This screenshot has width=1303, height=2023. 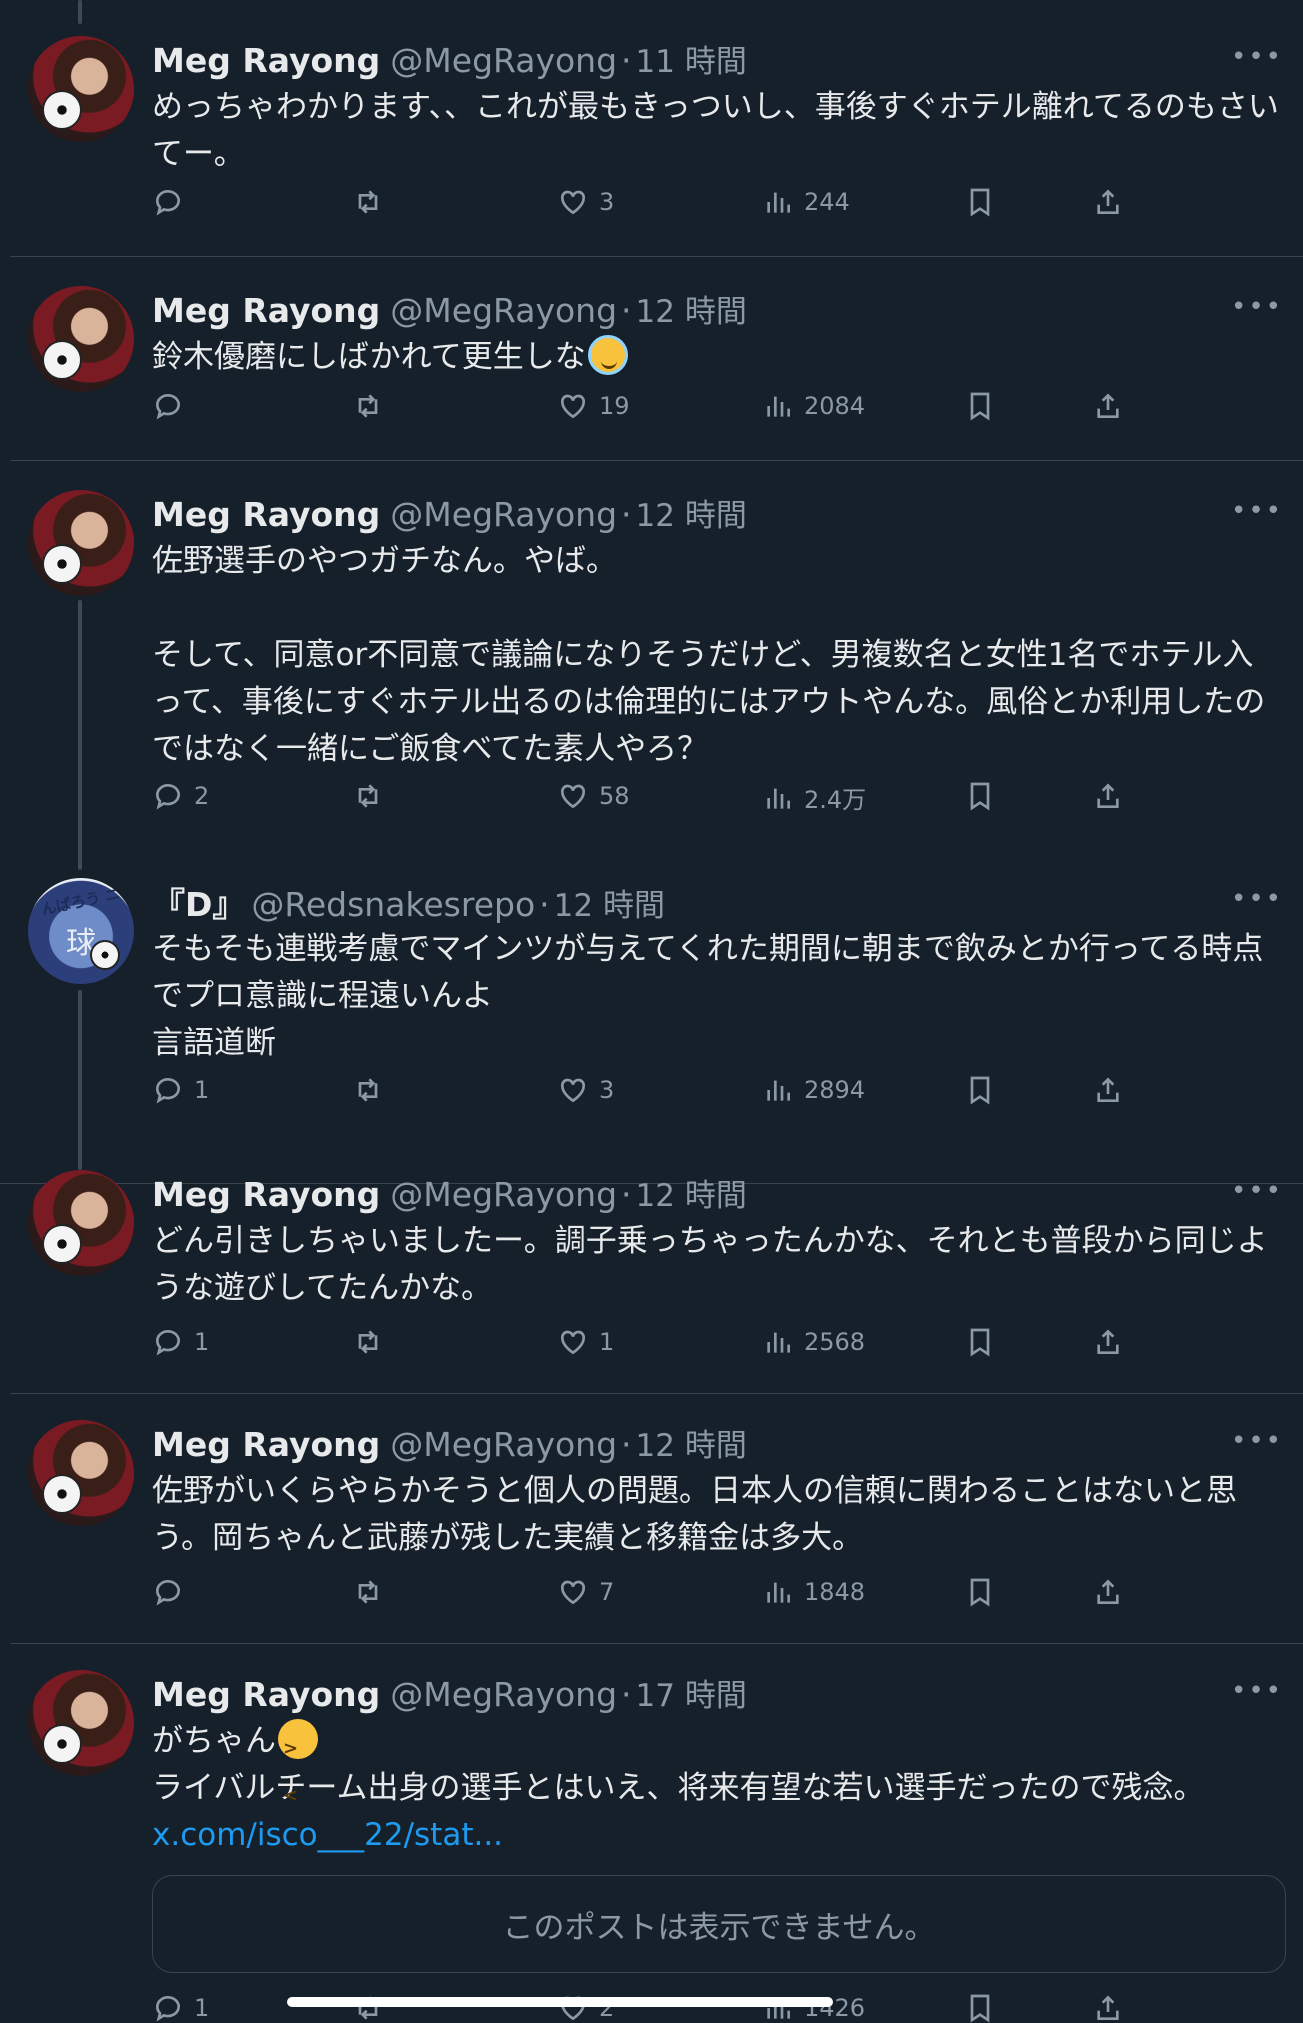 I want to click on like-button: 7, so click(x=585, y=1592).